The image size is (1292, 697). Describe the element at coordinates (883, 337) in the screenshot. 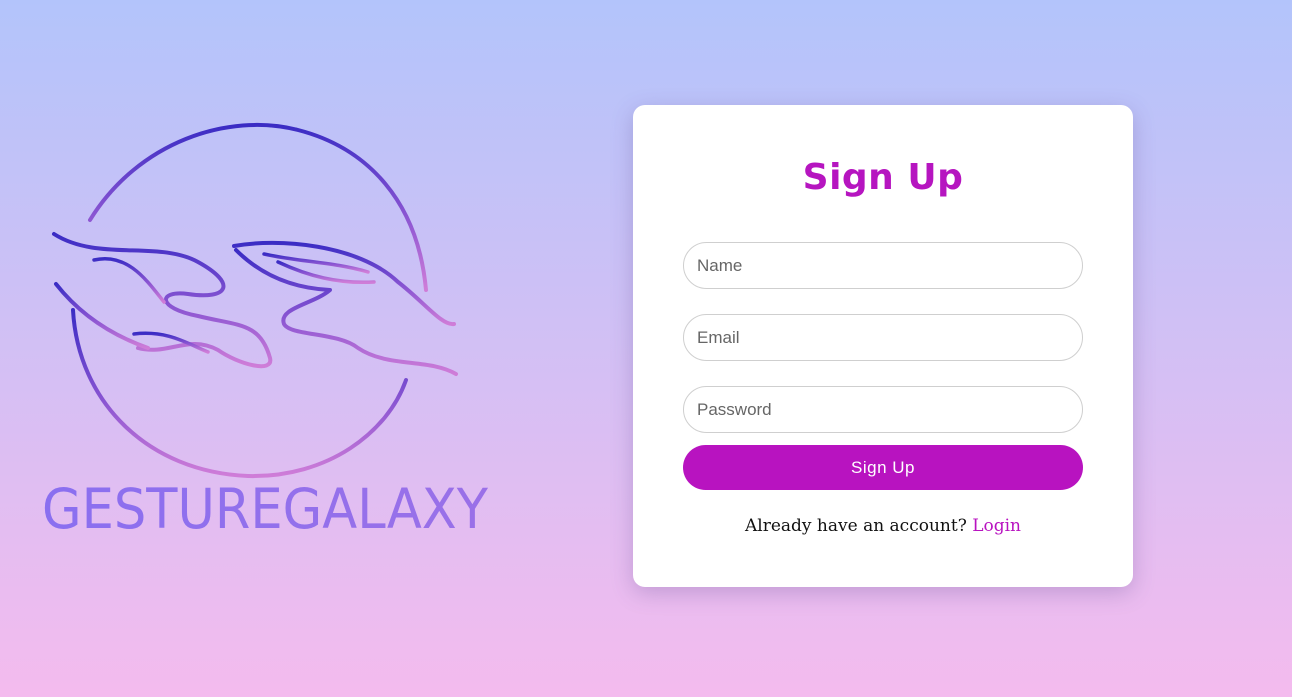

I see `email-input` at that location.